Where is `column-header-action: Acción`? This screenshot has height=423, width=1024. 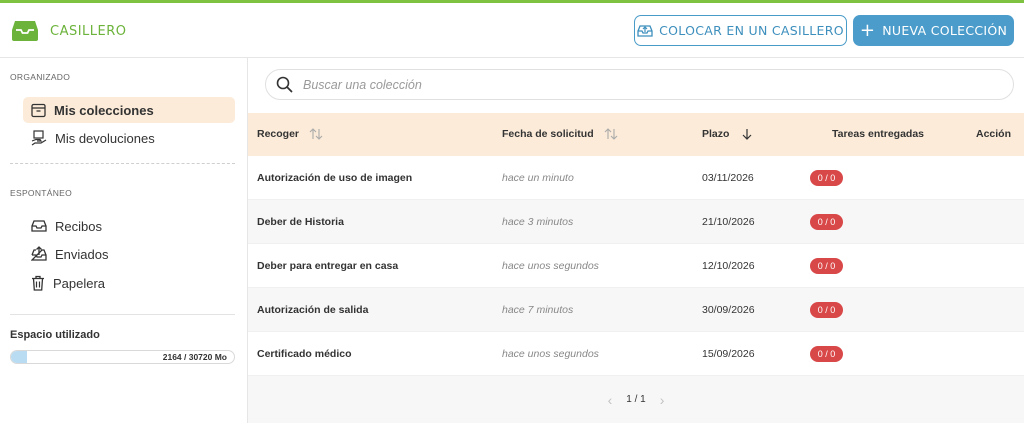
column-header-action: Acción is located at coordinates (993, 134).